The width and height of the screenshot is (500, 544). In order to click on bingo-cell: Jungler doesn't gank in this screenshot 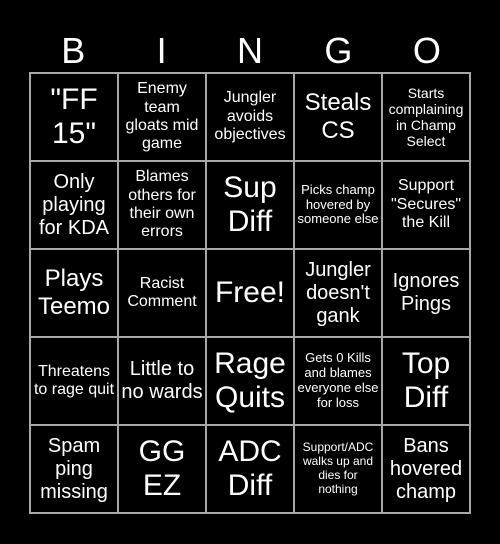, I will do `click(338, 293)`.